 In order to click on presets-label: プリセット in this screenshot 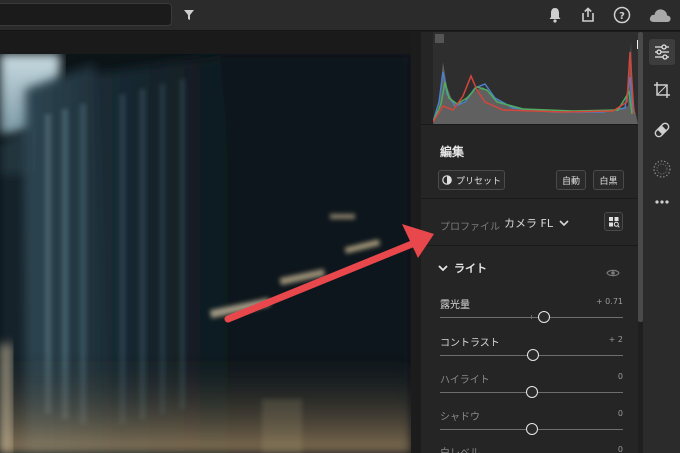, I will do `click(478, 181)`.